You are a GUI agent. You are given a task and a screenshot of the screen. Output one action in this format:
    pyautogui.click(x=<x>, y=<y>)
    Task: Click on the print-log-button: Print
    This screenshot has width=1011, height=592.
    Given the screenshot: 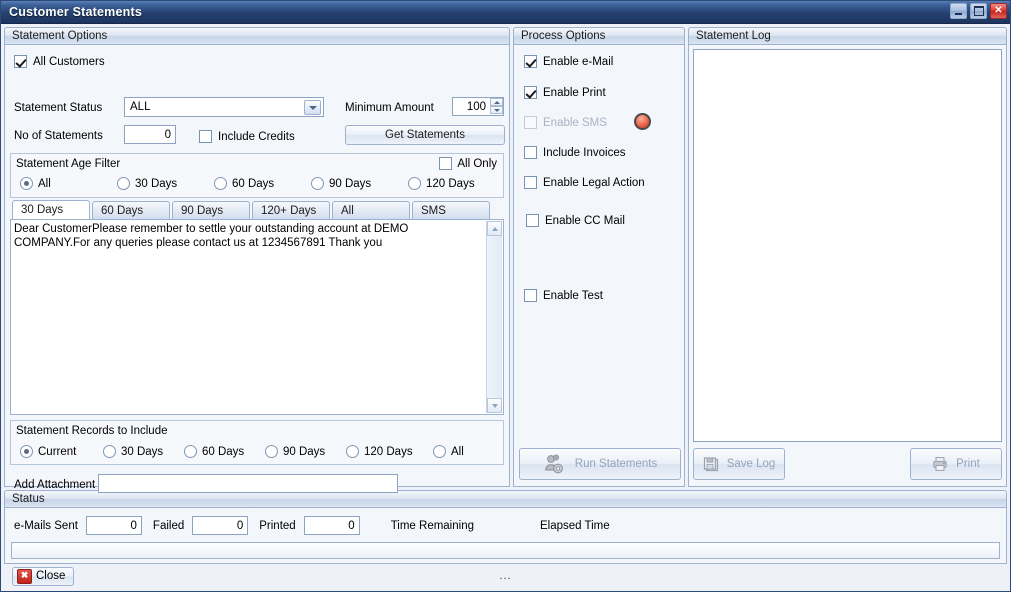 What is the action you would take?
    pyautogui.click(x=956, y=464)
    